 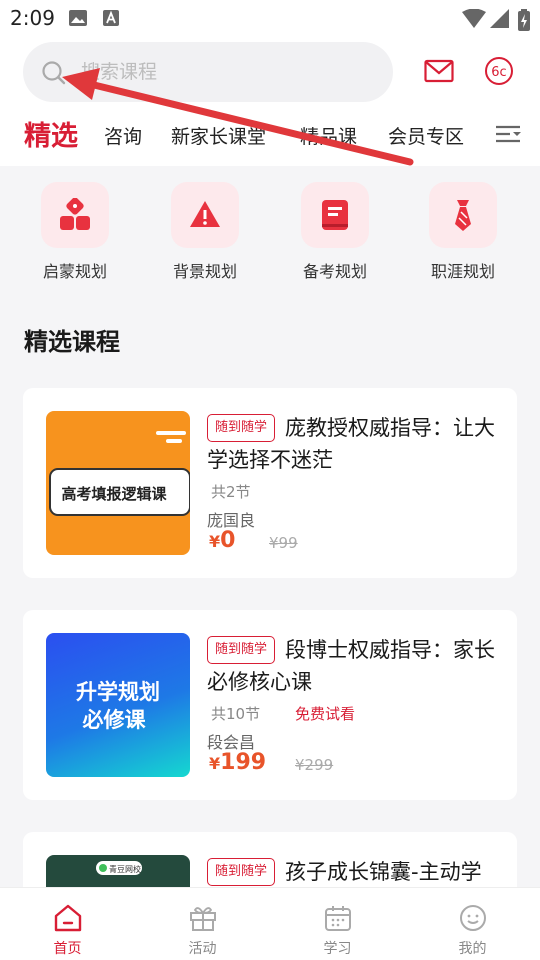 I want to click on calendar-icon, so click(x=337, y=918).